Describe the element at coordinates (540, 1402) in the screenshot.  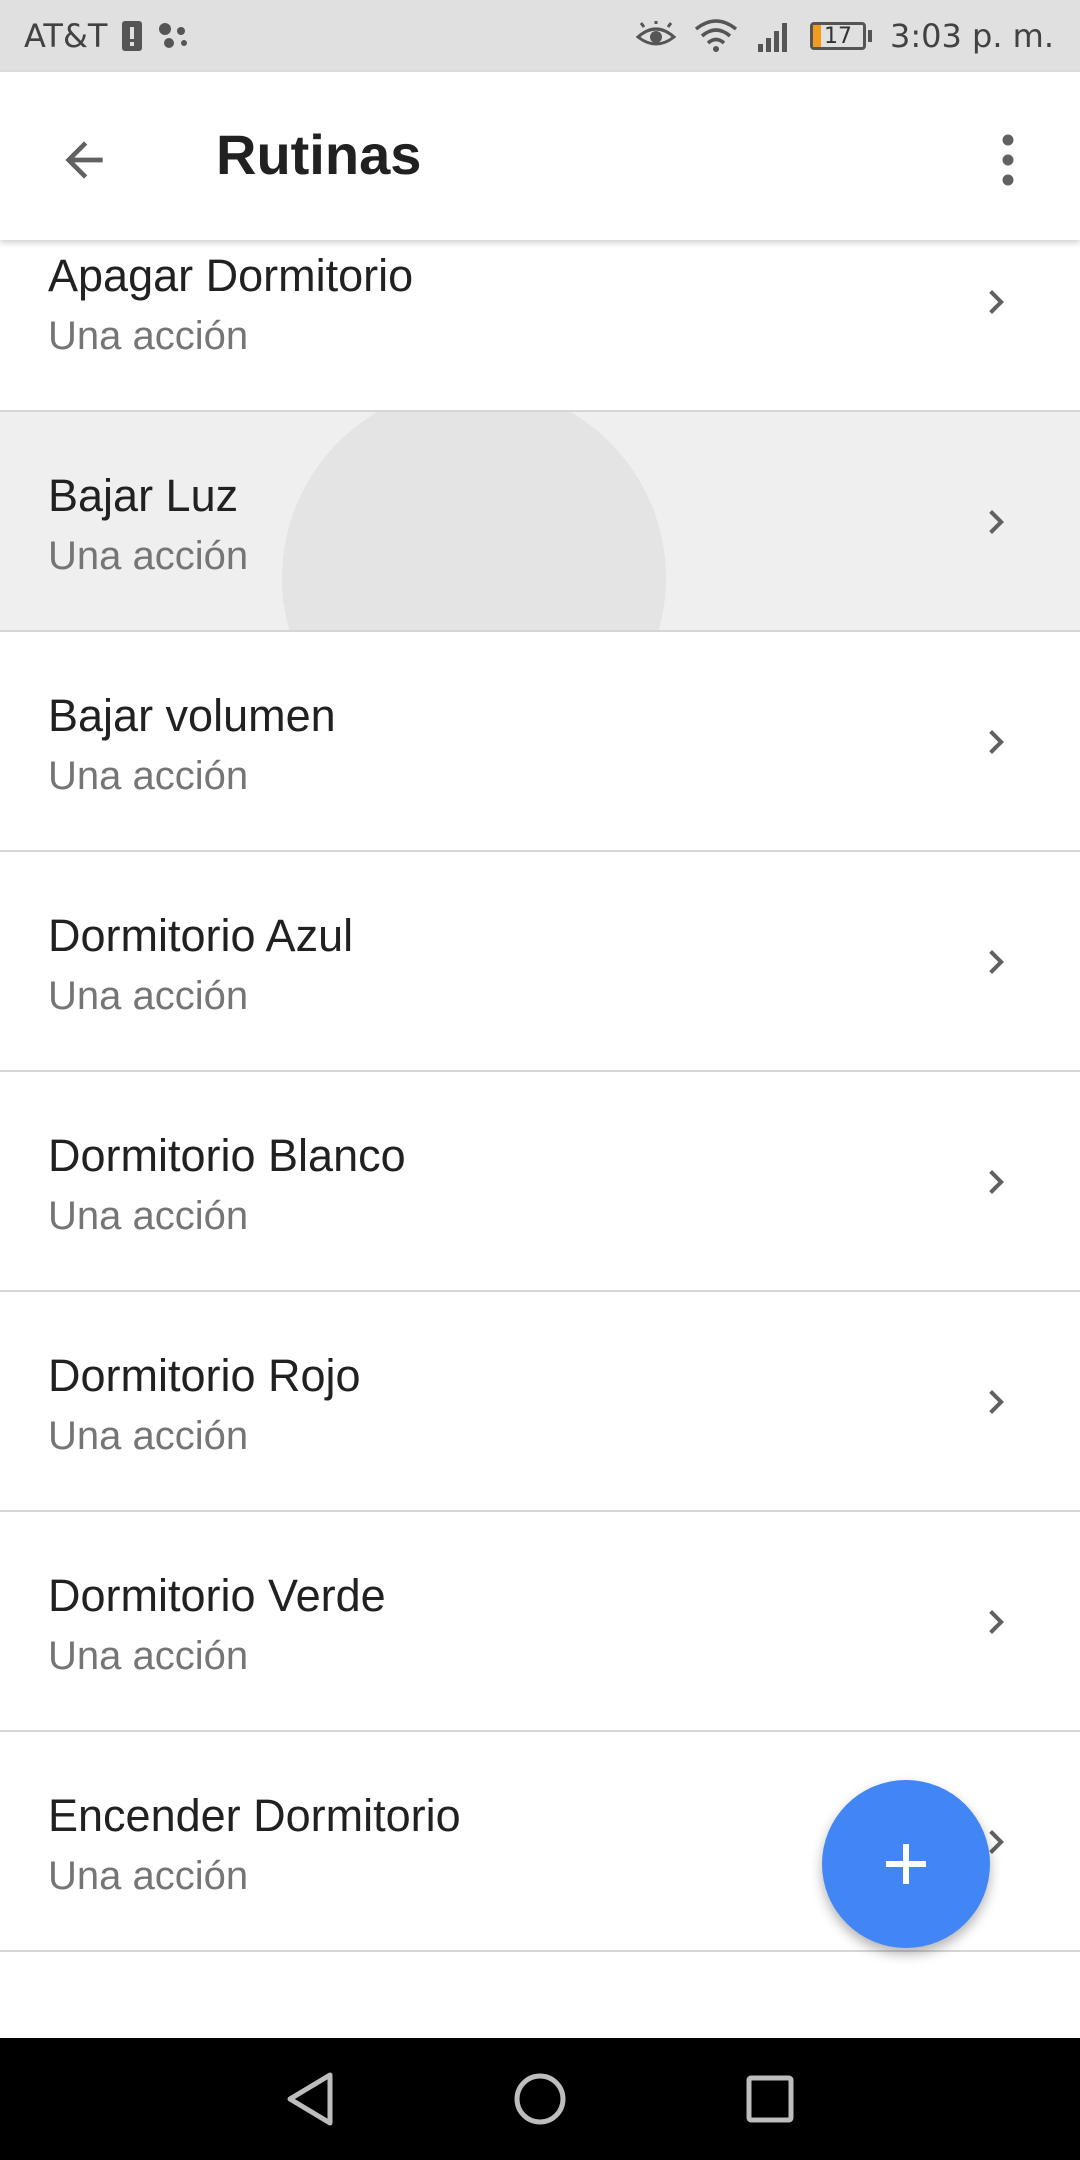
I see `routine-item: Dormitorio Rojo Una acción` at that location.